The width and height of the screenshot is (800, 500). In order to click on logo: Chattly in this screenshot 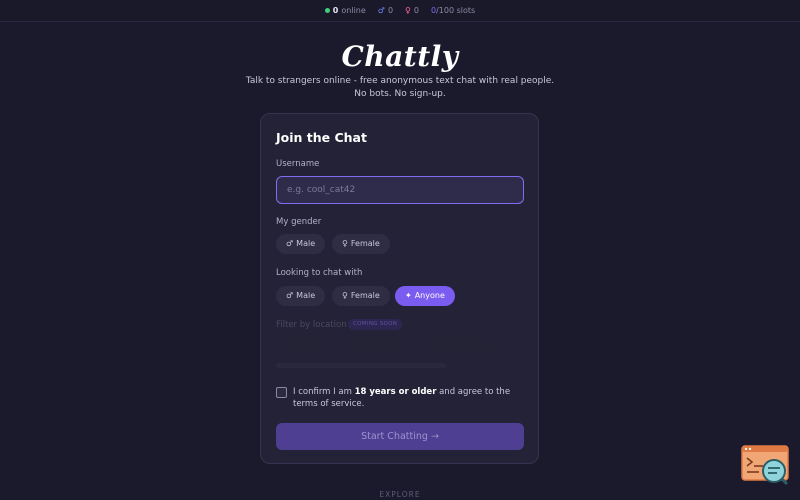, I will do `click(400, 56)`.